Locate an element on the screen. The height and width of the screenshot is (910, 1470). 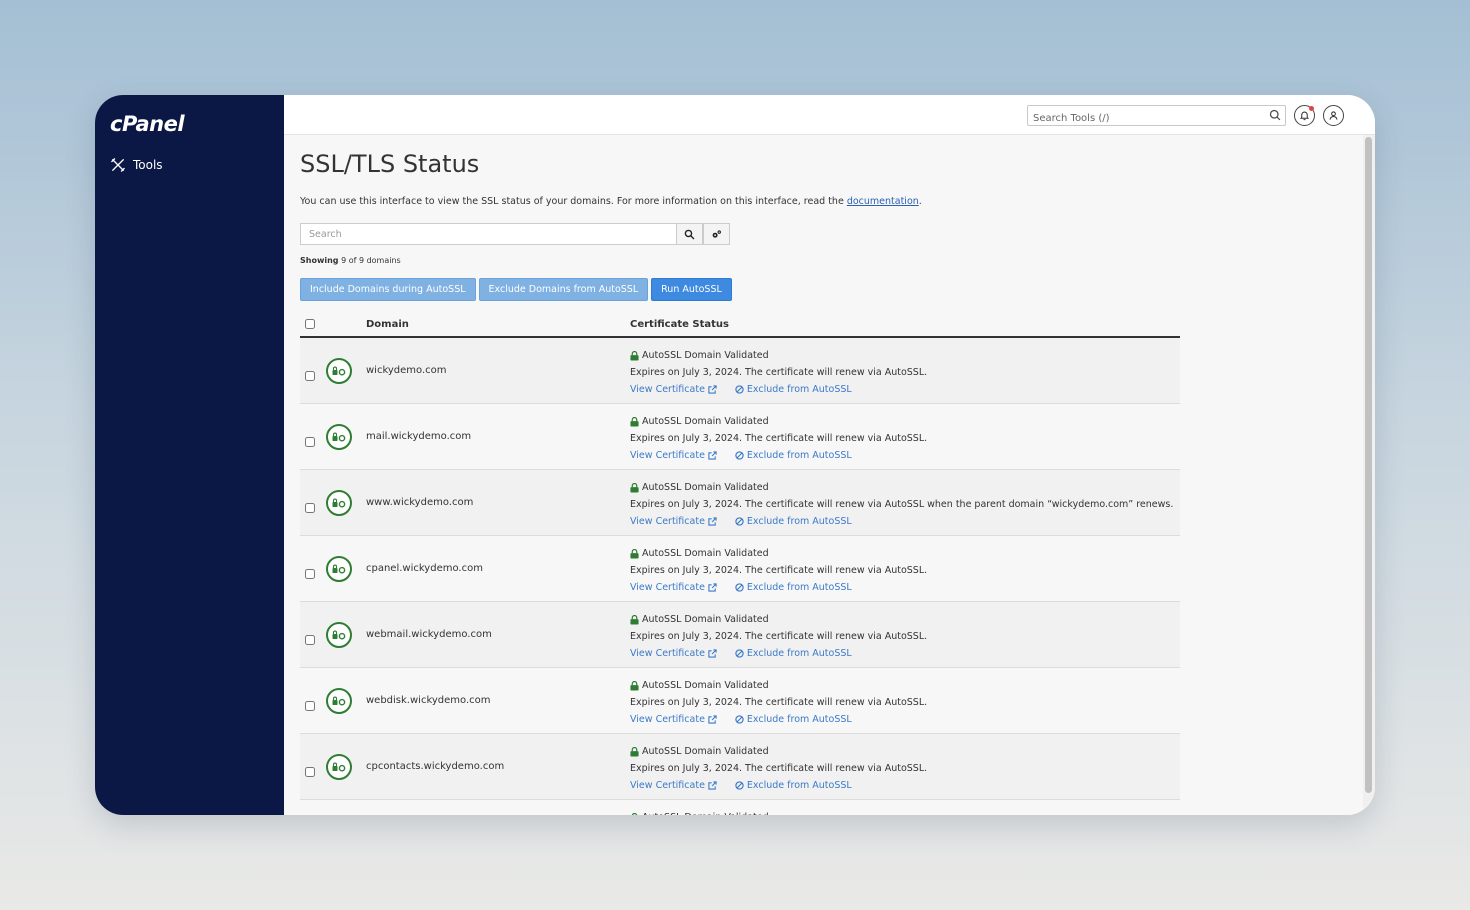
include-domains-button: Include Domains during AutoSSL is located at coordinates (388, 289).